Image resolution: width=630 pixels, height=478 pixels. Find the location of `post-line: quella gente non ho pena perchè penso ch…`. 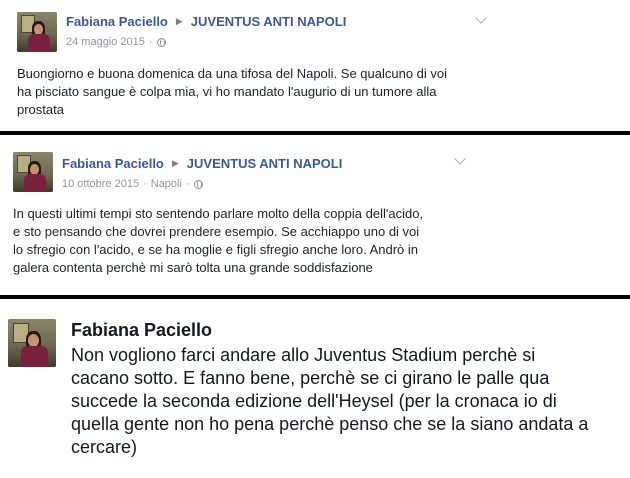

post-line: quella gente non ho pena perchè penso ch… is located at coordinates (330, 424).